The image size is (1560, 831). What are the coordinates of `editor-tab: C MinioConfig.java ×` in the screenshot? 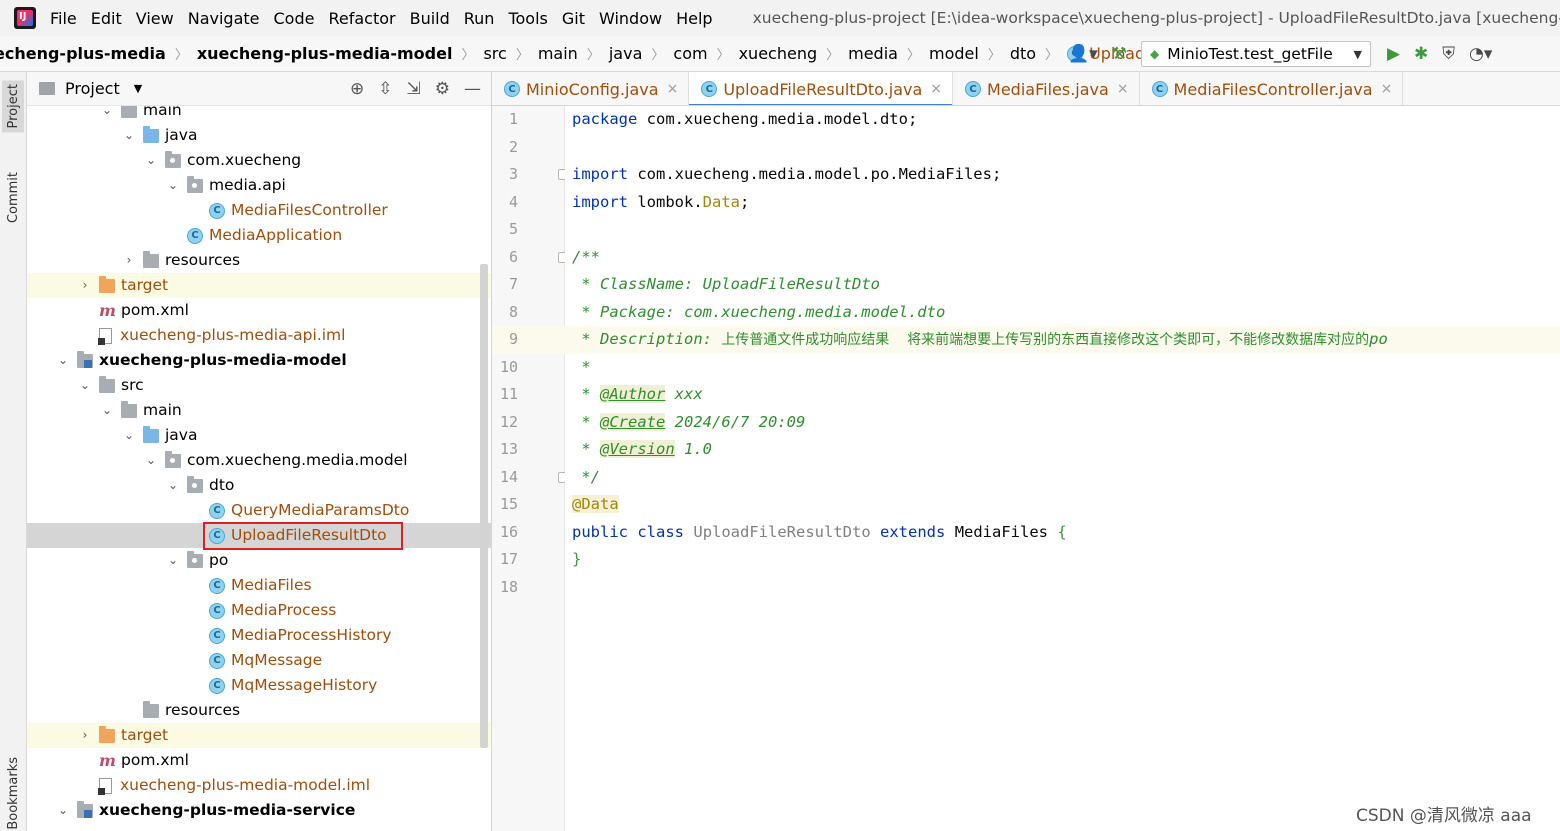 It's located at (591, 88).